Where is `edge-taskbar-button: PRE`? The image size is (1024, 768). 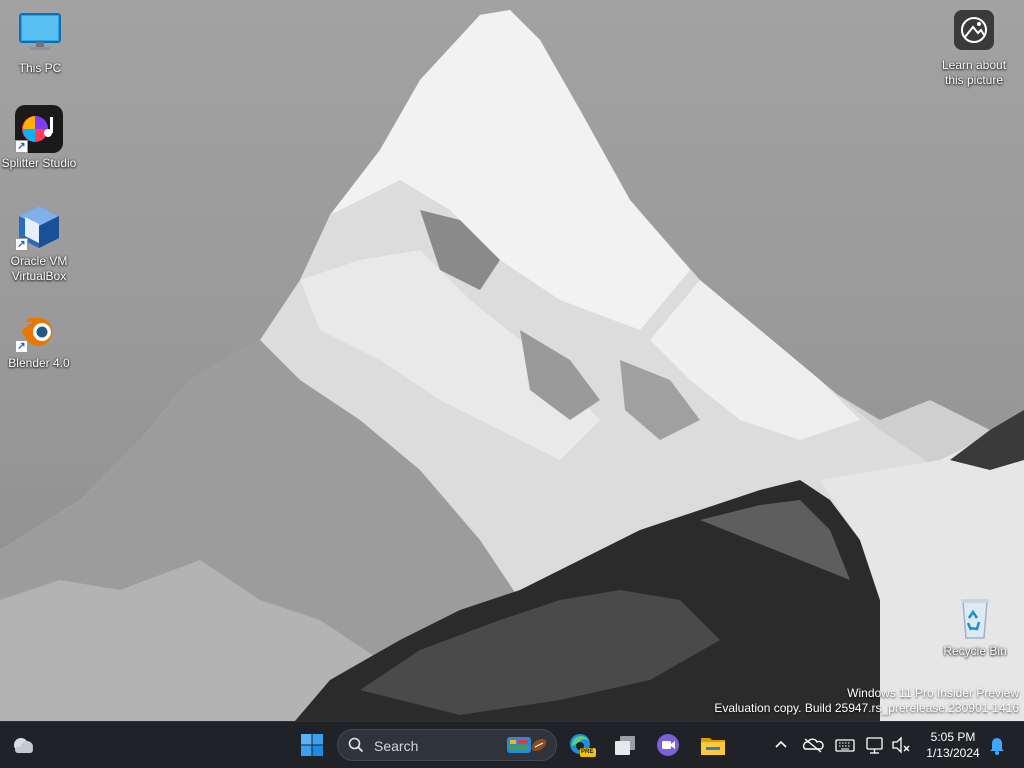 edge-taskbar-button: PRE is located at coordinates (581, 745).